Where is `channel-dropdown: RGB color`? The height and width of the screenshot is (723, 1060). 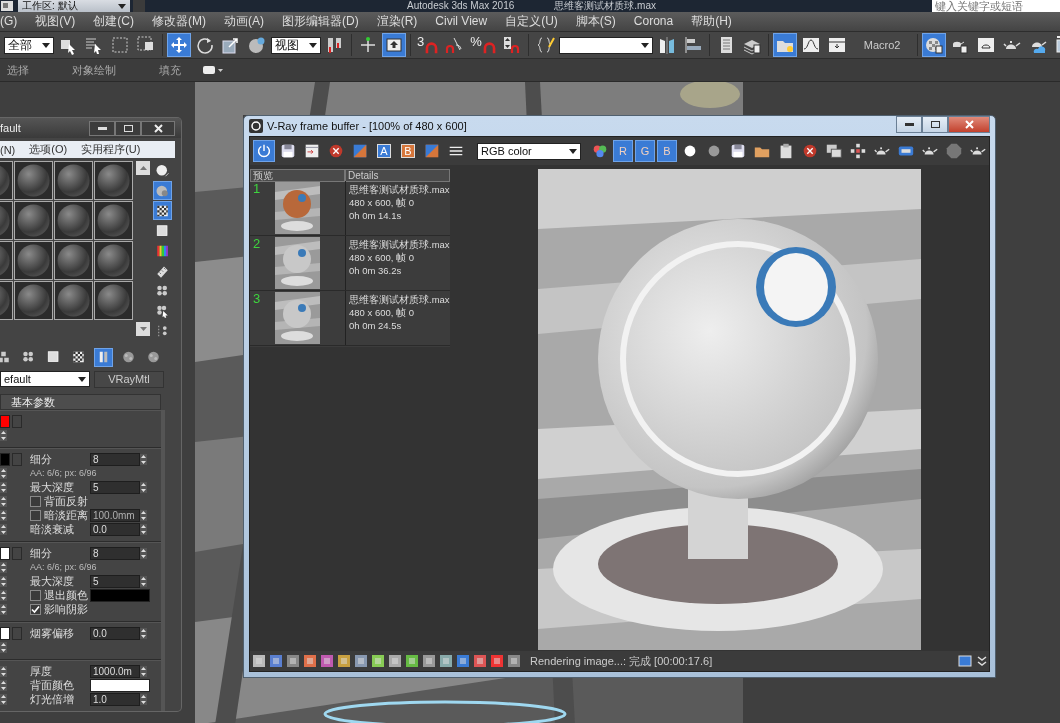 channel-dropdown: RGB color is located at coordinates (529, 151).